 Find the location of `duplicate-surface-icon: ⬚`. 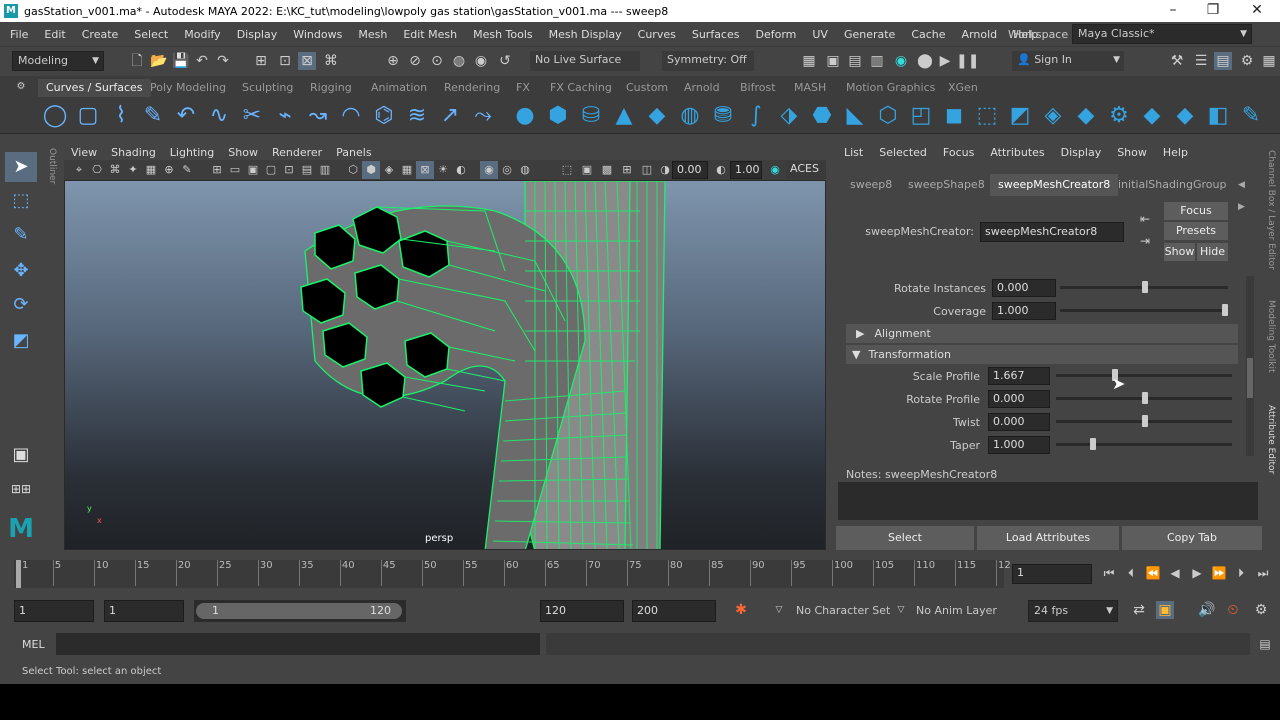

duplicate-surface-icon: ⬚ is located at coordinates (987, 116).